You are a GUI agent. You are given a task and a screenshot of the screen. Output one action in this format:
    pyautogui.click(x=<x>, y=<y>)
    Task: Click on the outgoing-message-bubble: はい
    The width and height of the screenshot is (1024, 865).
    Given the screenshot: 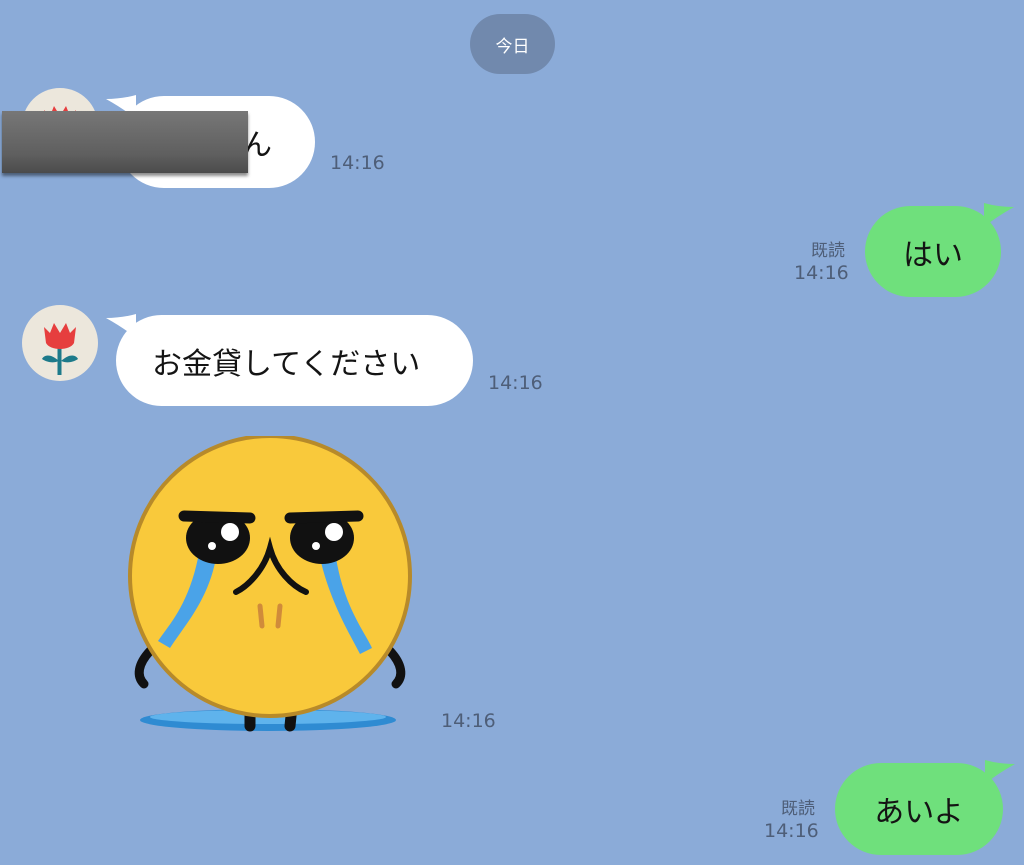 What is the action you would take?
    pyautogui.click(x=933, y=251)
    